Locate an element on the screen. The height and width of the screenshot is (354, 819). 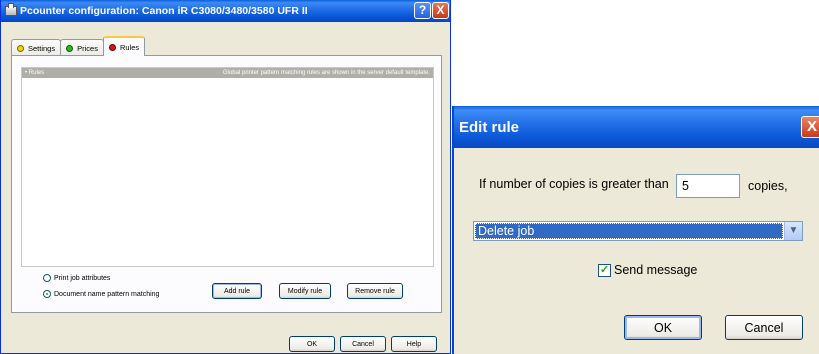
help-icon: ? is located at coordinates (422, 10).